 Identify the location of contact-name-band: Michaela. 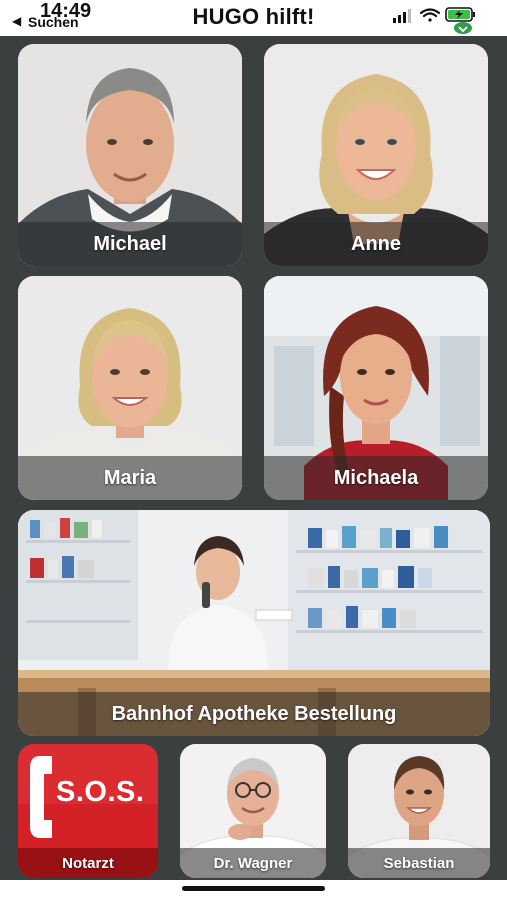
(376, 478).